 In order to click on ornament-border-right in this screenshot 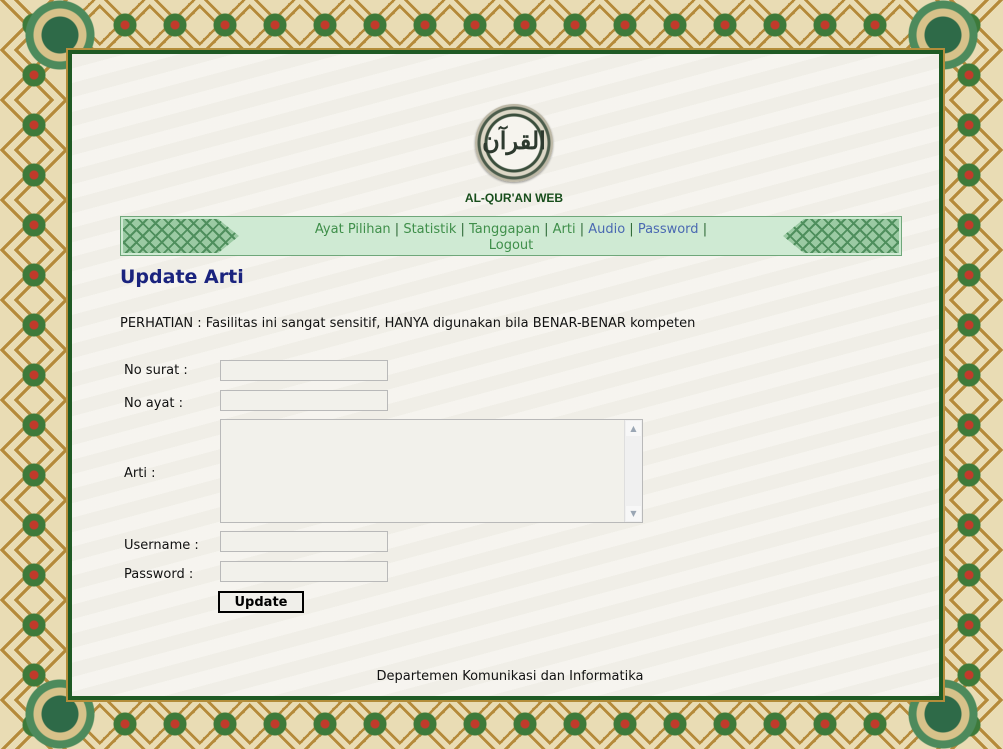, I will do `click(969, 374)`.